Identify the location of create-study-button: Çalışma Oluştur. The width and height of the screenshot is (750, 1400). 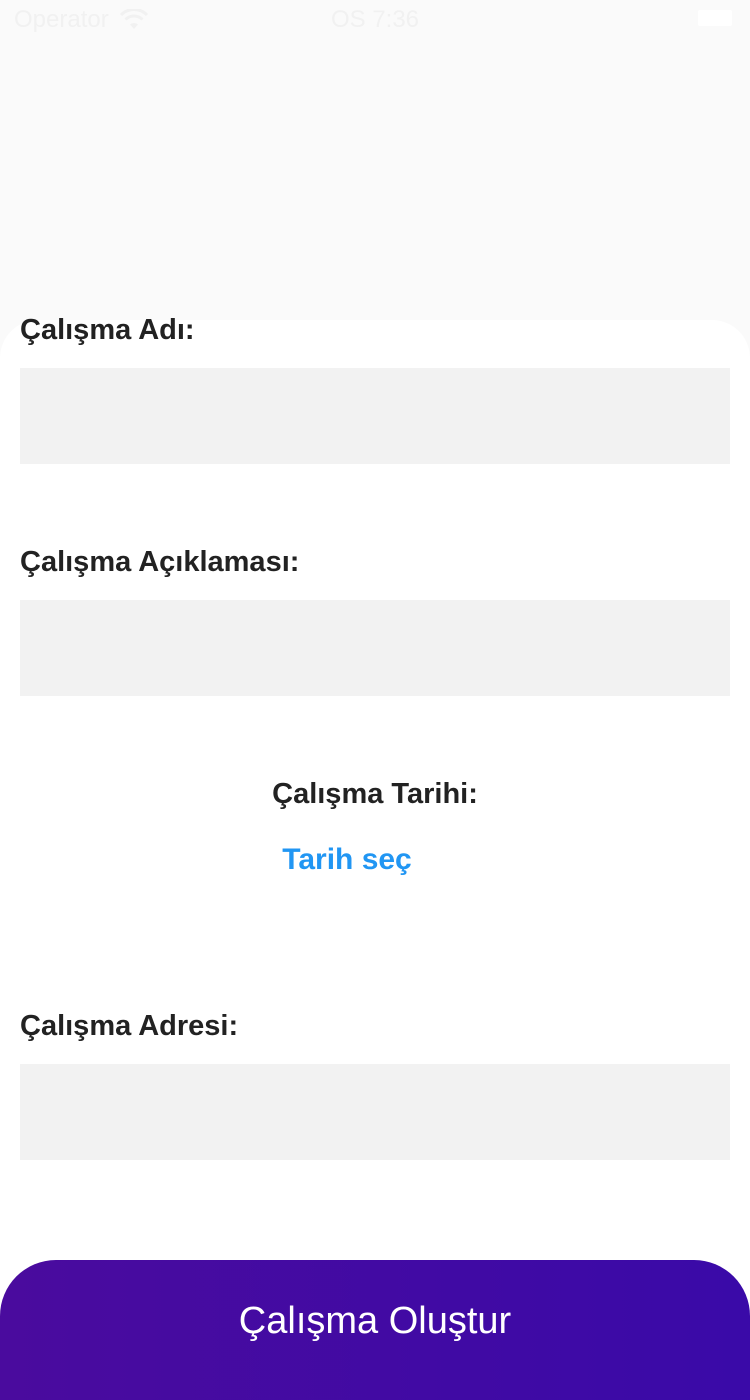
(375, 1330).